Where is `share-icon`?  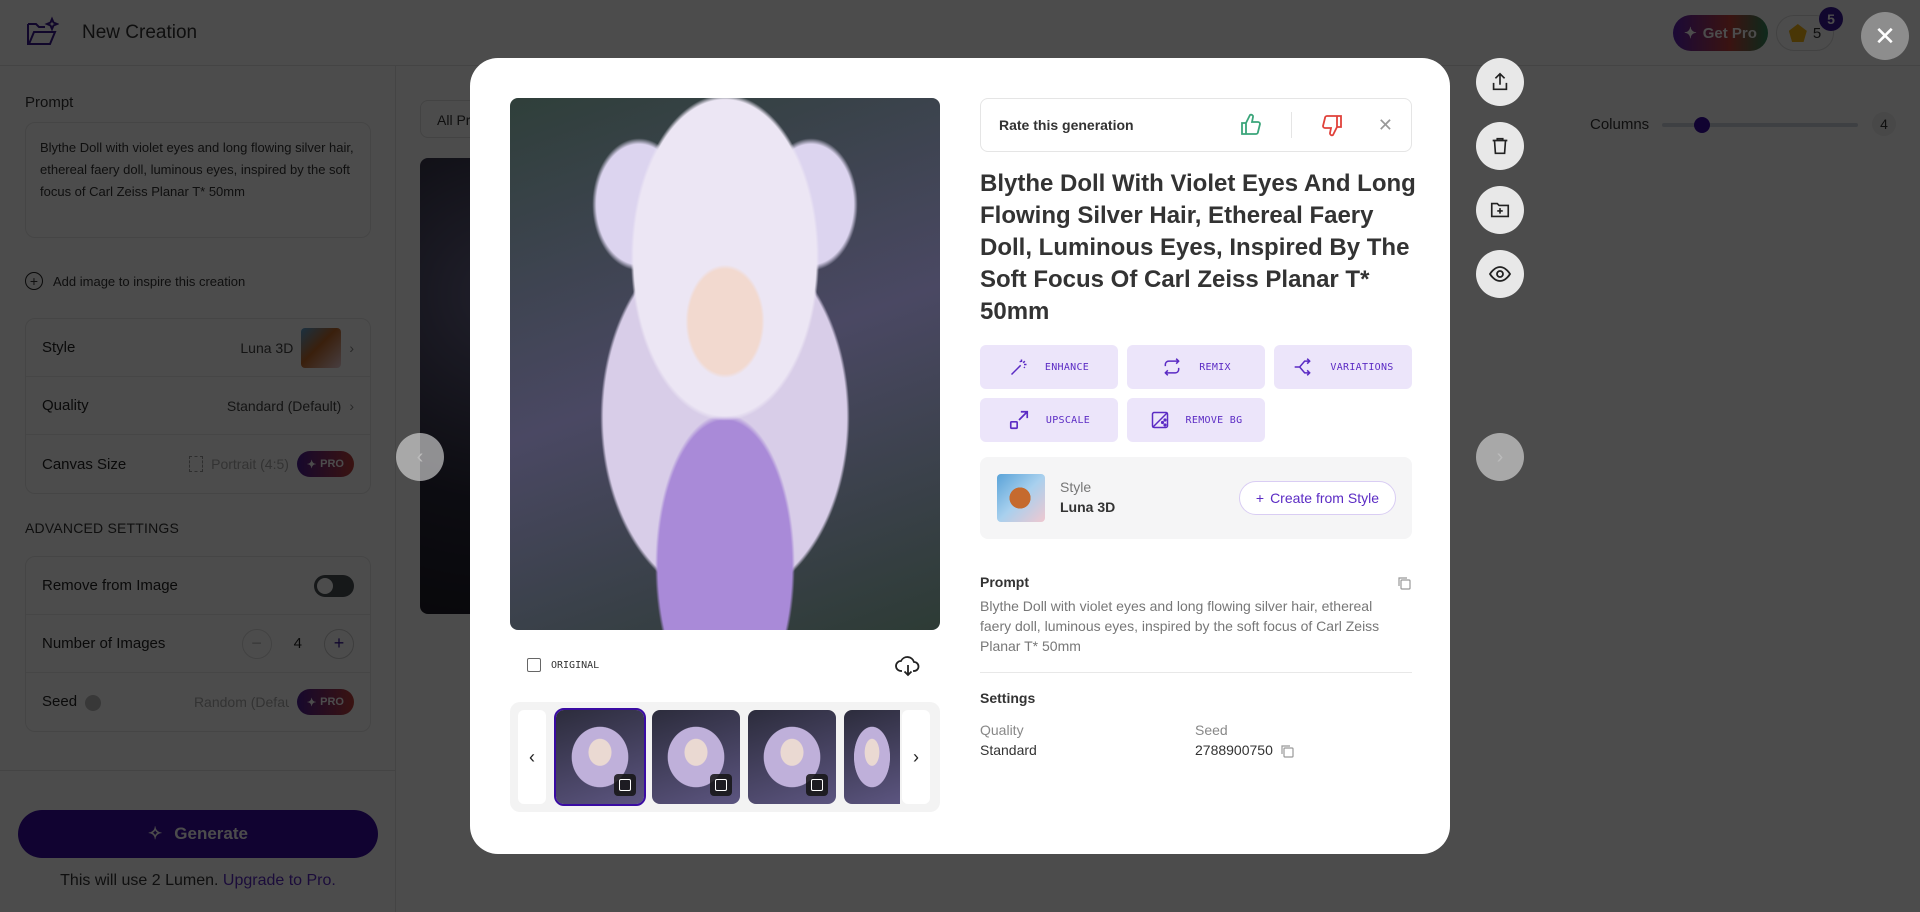 share-icon is located at coordinates (1500, 81).